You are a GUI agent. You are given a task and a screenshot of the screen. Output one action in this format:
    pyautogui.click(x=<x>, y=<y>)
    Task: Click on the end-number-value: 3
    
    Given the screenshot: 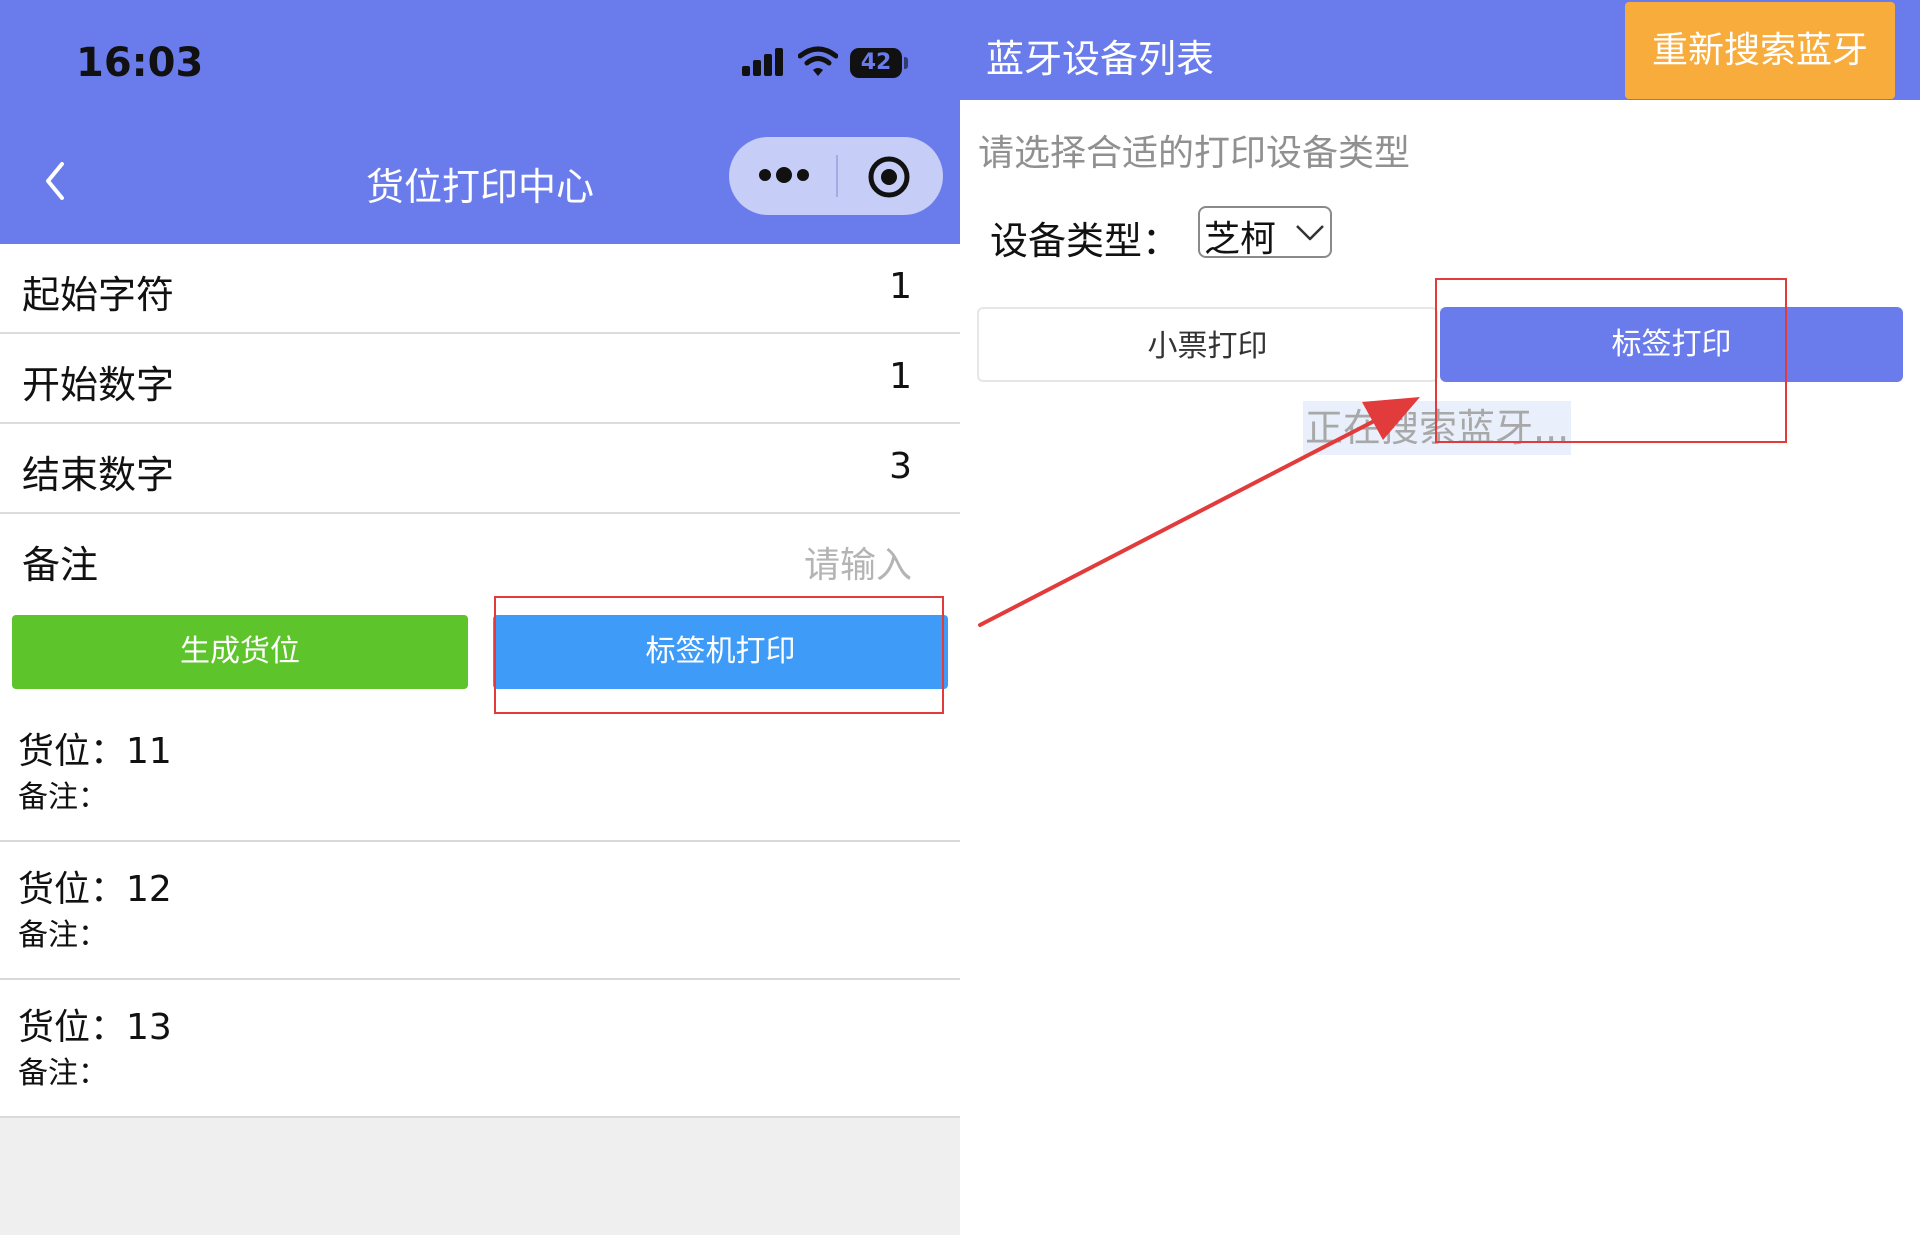 What is the action you would take?
    pyautogui.click(x=900, y=466)
    